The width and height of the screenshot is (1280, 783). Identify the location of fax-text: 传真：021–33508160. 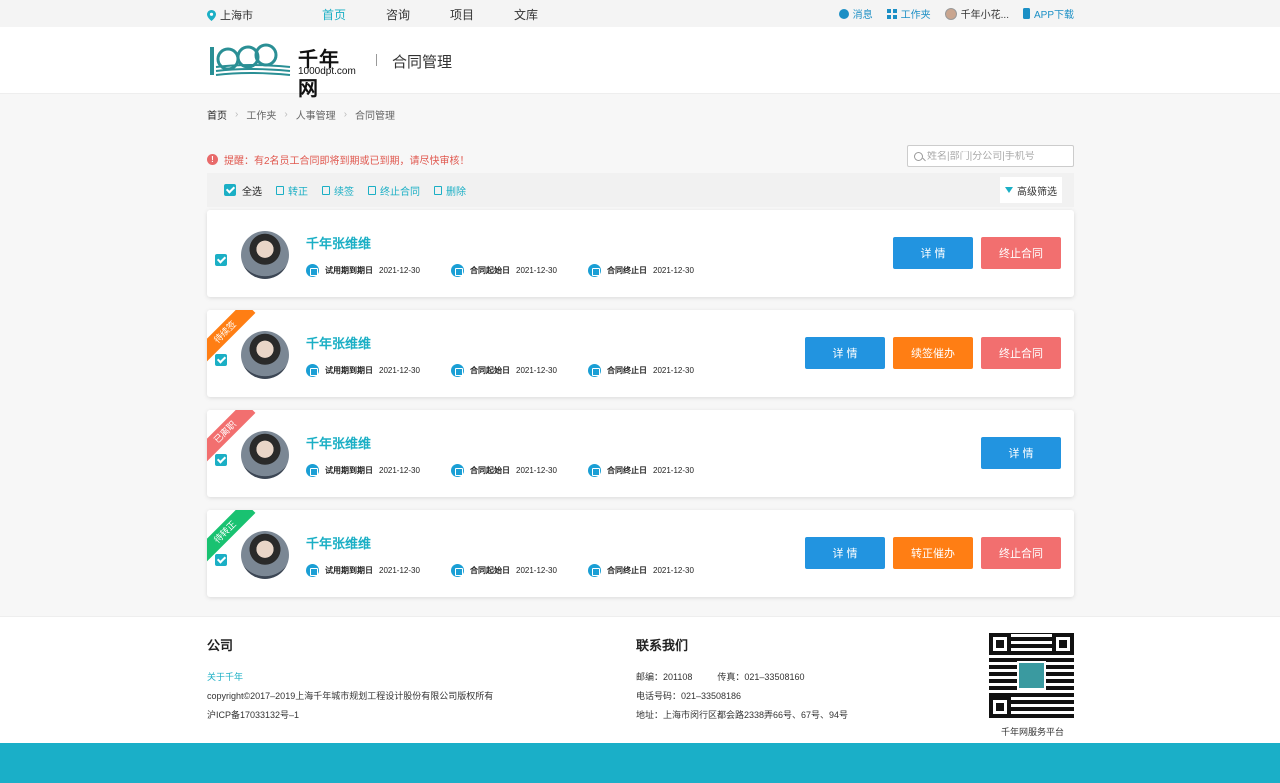
(761, 677).